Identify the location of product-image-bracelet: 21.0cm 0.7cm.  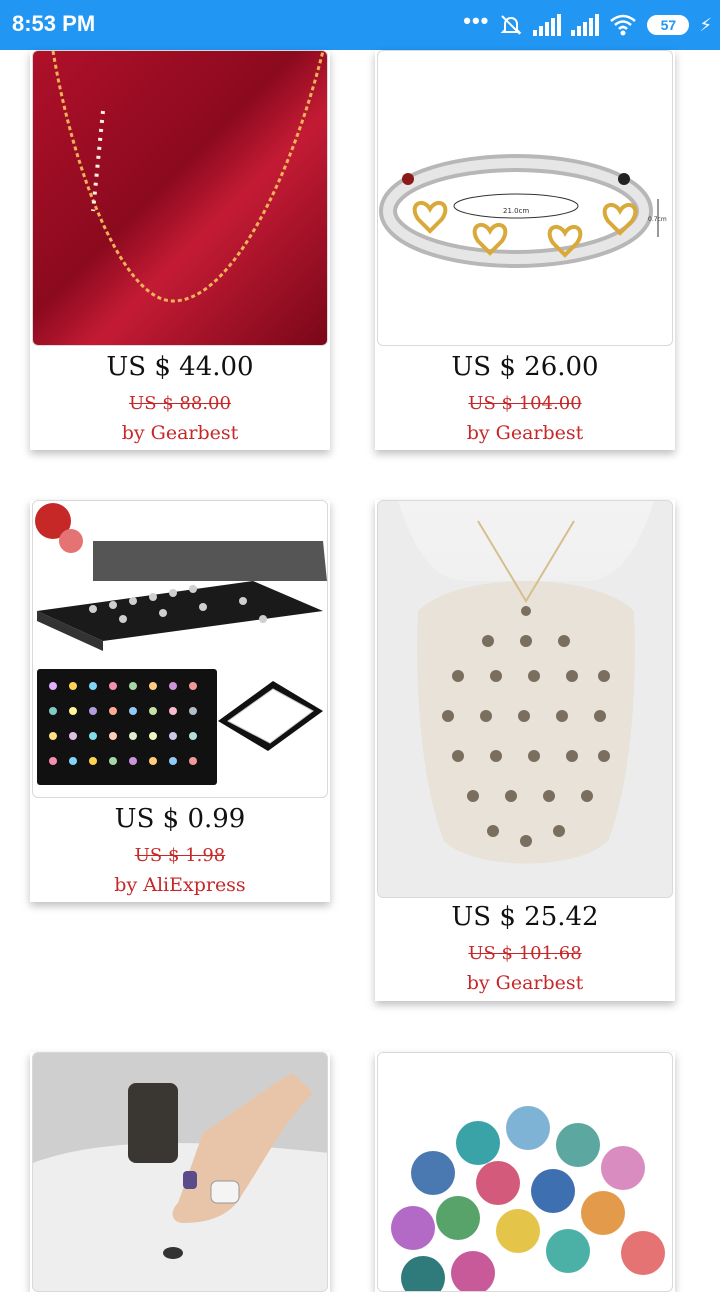
(525, 198).